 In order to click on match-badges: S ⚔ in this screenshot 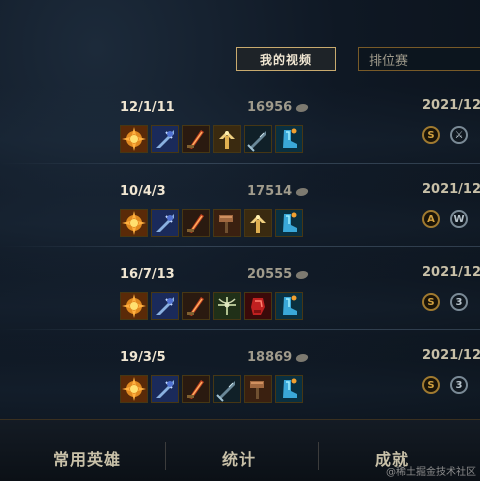, I will do `click(445, 135)`.